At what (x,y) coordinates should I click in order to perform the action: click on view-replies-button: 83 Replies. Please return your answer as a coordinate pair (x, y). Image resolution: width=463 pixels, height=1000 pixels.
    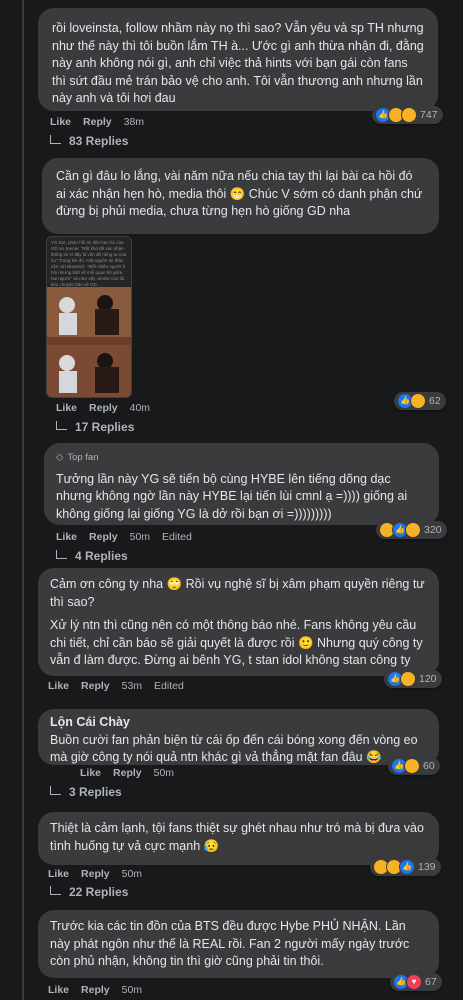
    Looking at the image, I should click on (89, 141).